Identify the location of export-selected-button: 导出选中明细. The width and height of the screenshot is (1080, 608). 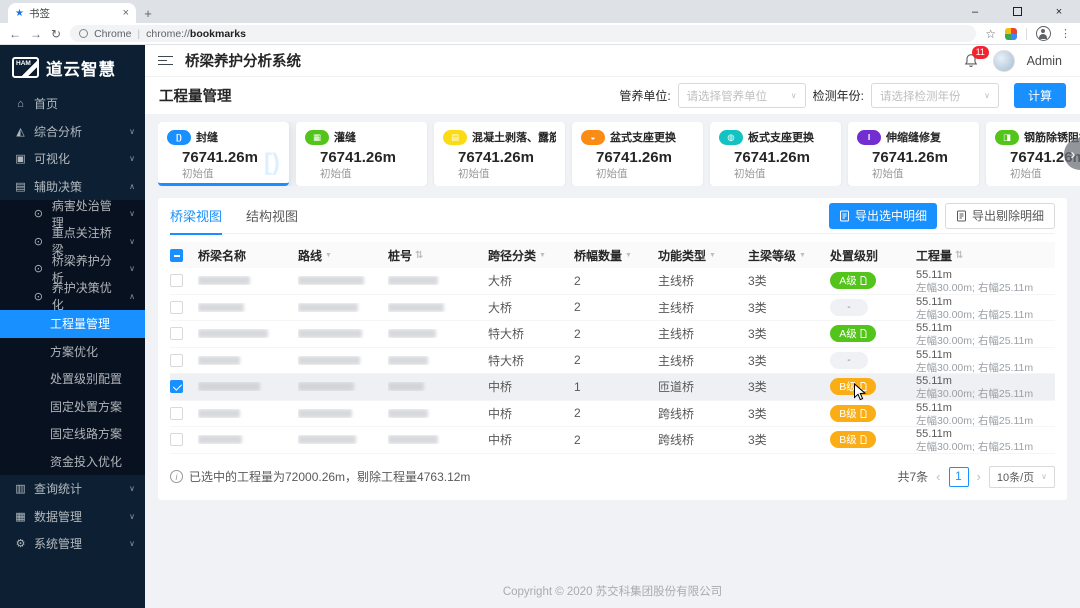
(882, 215).